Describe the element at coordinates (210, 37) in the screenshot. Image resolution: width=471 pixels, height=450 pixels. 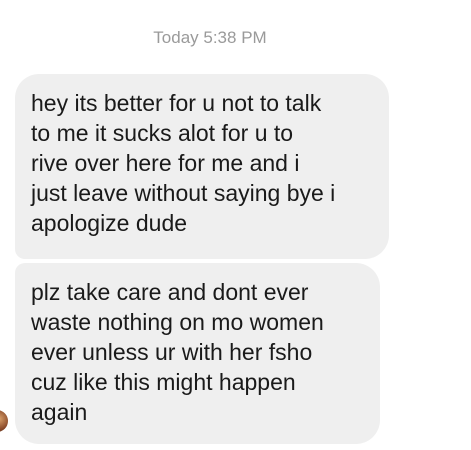
I see `message-timestamp: Today 5:38 PM` at that location.